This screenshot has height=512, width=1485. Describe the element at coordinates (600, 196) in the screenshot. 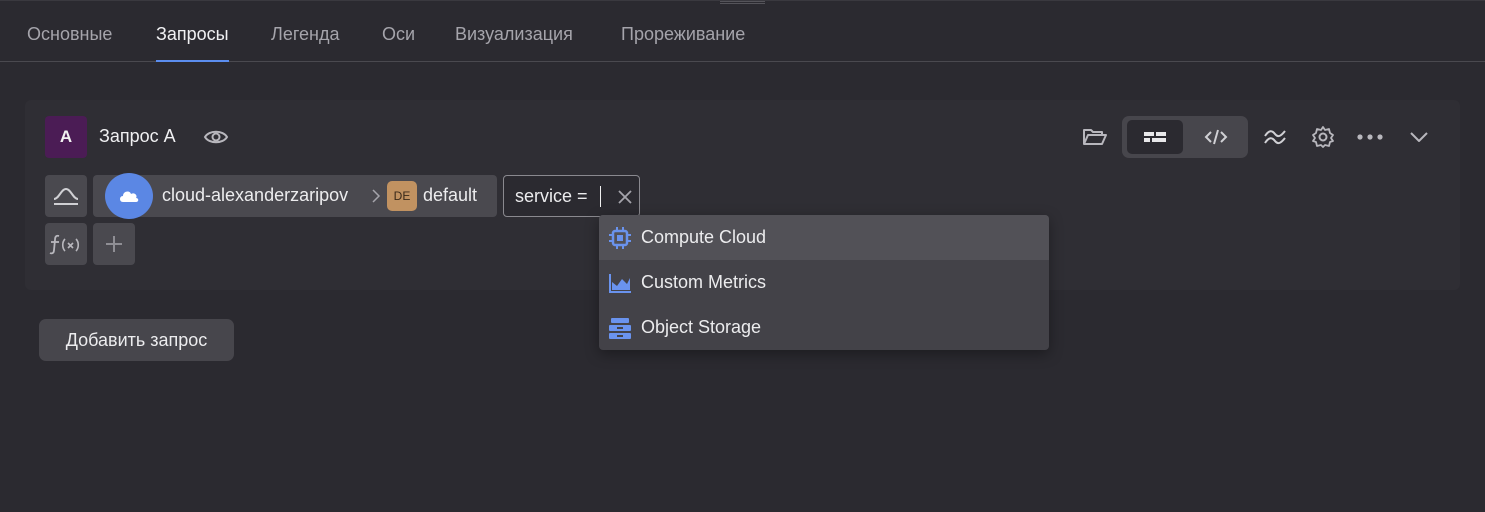

I see `text-cursor` at that location.